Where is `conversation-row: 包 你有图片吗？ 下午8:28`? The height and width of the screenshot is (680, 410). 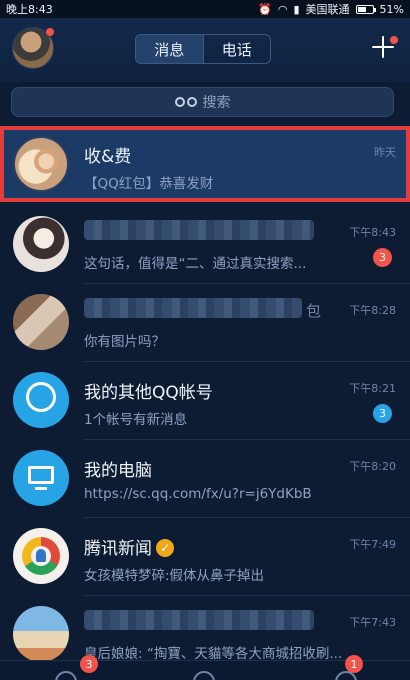 conversation-row: 包 你有图片吗？ 下午8:28 is located at coordinates (205, 322).